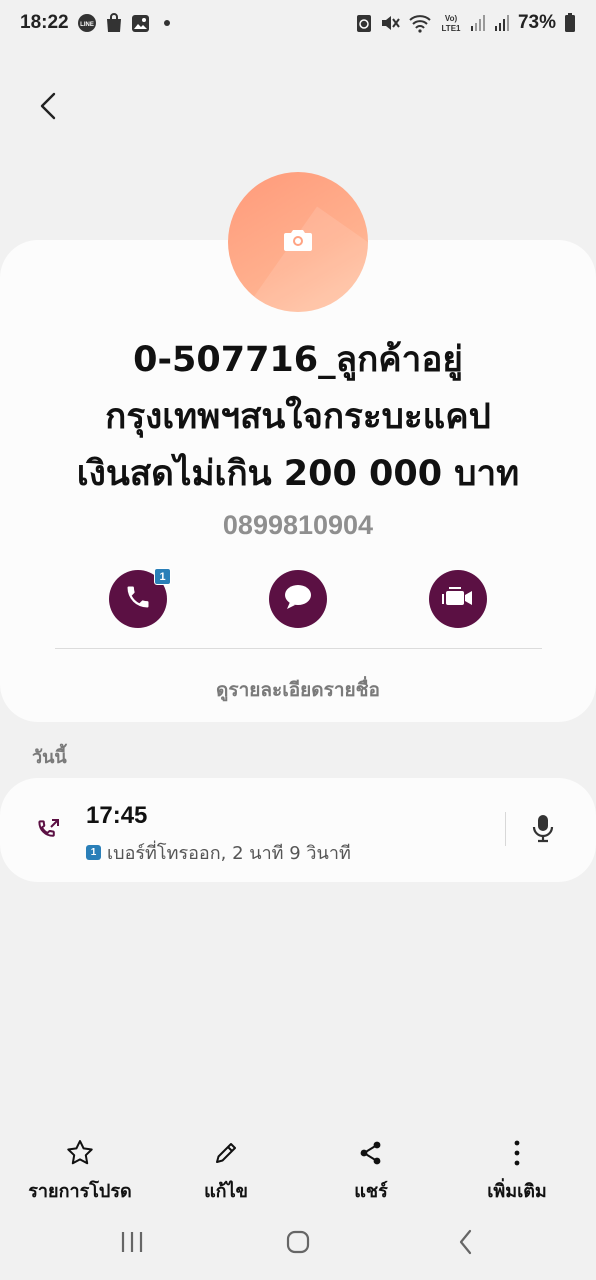  I want to click on call-detail-text: เบอร์ที่โทรออก, 2 นาที 9 วินาที, so click(229, 853).